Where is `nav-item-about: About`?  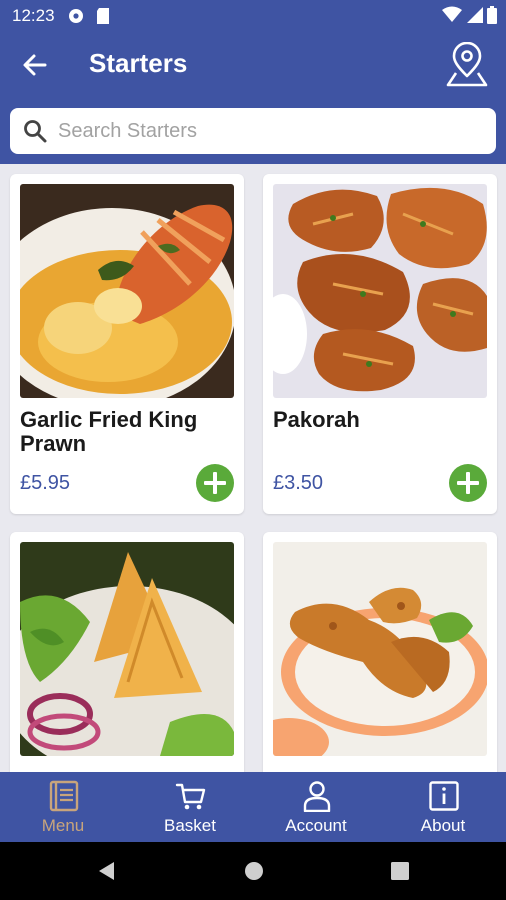
nav-item-about: About is located at coordinates (443, 807).